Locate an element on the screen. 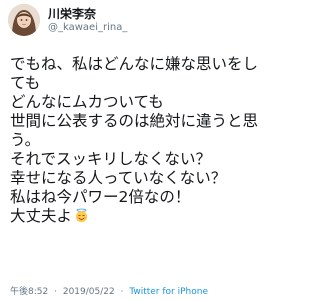  avatar-image is located at coordinates (24, 20).